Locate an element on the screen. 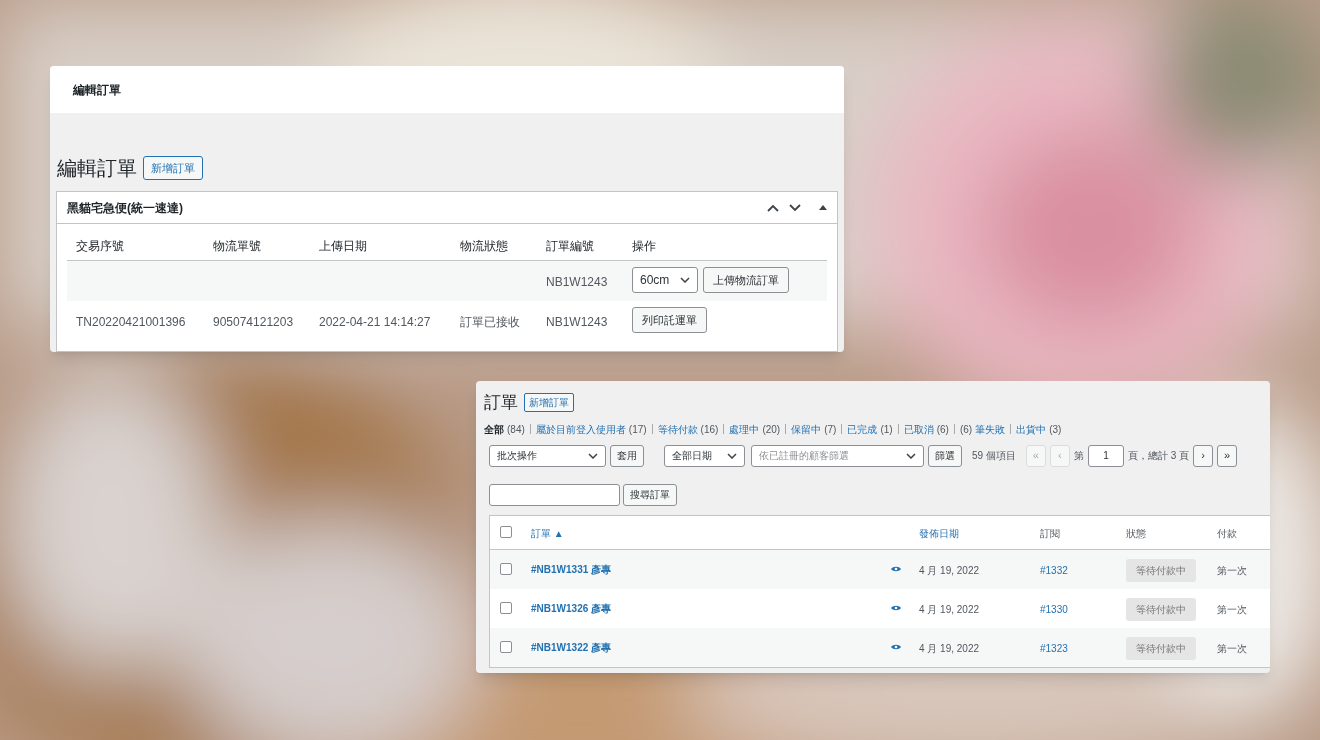 This screenshot has width=1320, height=740. column-header: 訂單編號 is located at coordinates (570, 245).